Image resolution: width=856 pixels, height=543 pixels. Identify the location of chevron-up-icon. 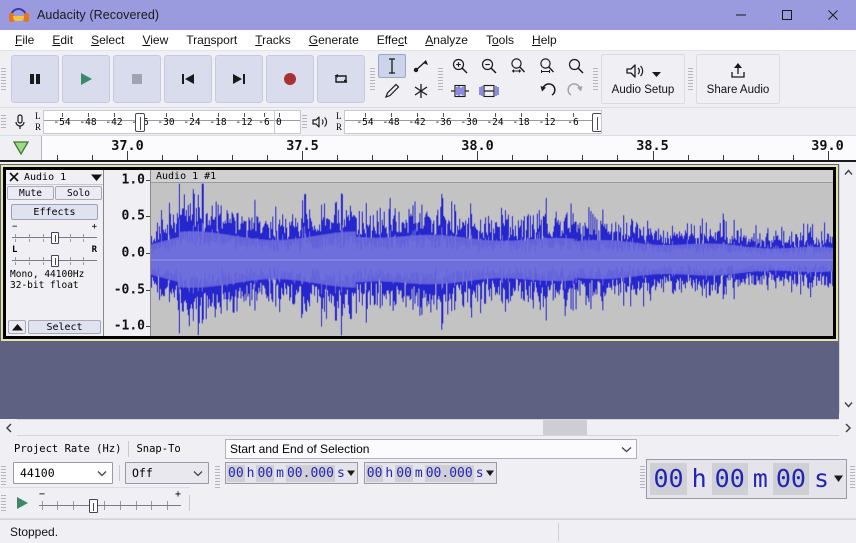
(848, 172).